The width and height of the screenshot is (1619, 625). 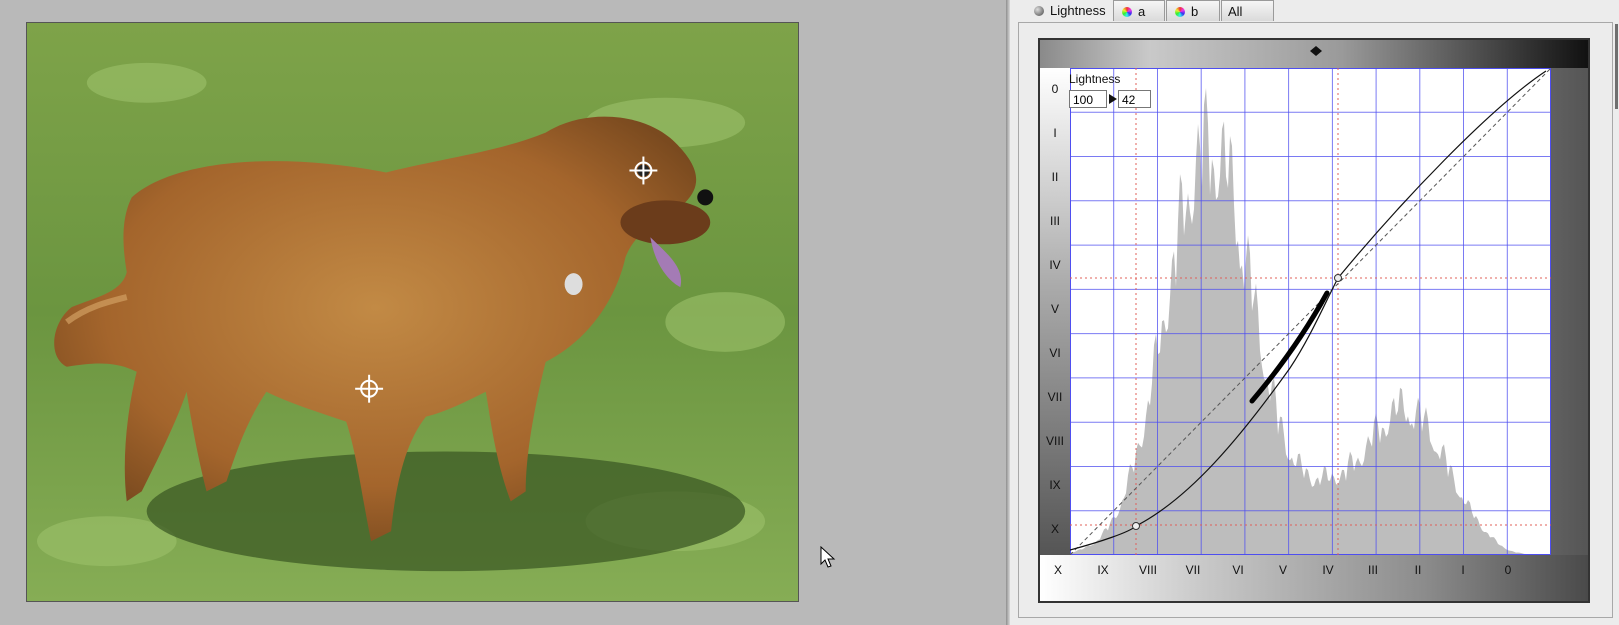 What do you see at coordinates (1463, 570) in the screenshot?
I see `zone-label-x: I` at bounding box center [1463, 570].